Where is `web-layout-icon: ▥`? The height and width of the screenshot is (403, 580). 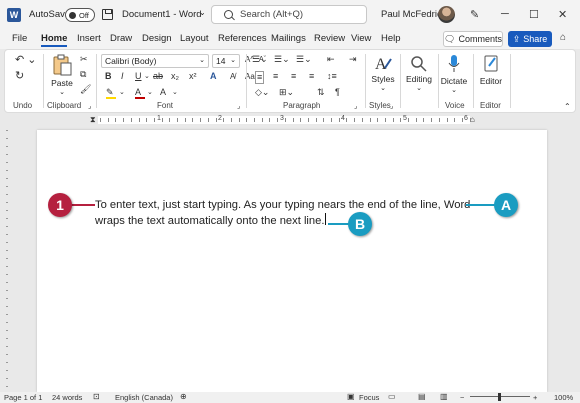
web-layout-icon: ▥ is located at coordinates (444, 396).